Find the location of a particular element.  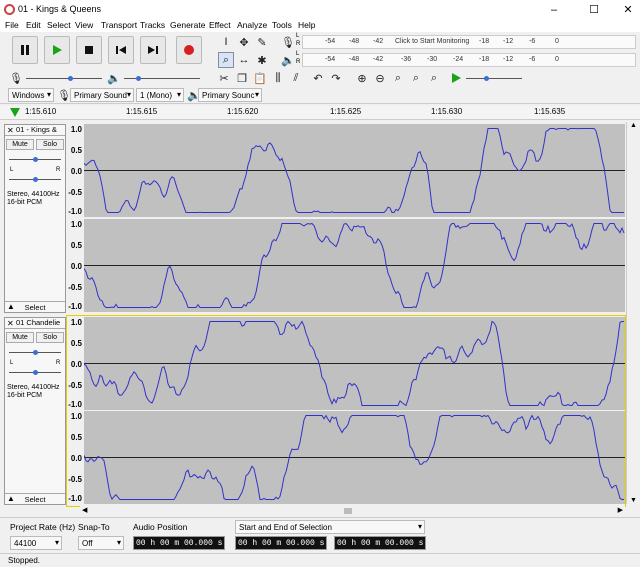

playback-meter: -54 -48 -42 -36 -30 -24 -18 -12 -6 0 is located at coordinates (469, 60).